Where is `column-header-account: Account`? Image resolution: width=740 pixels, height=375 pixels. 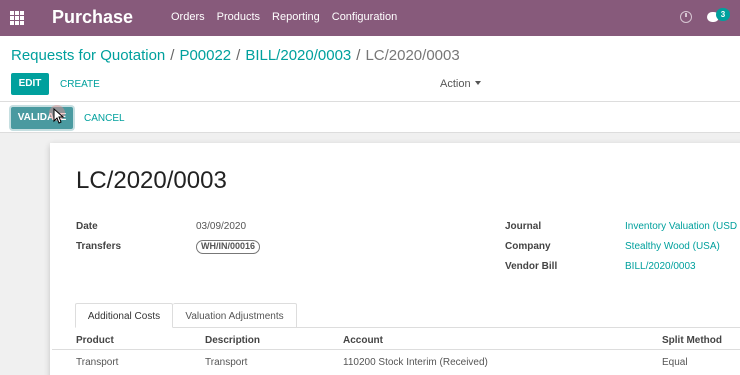
column-header-account: Account is located at coordinates (363, 340).